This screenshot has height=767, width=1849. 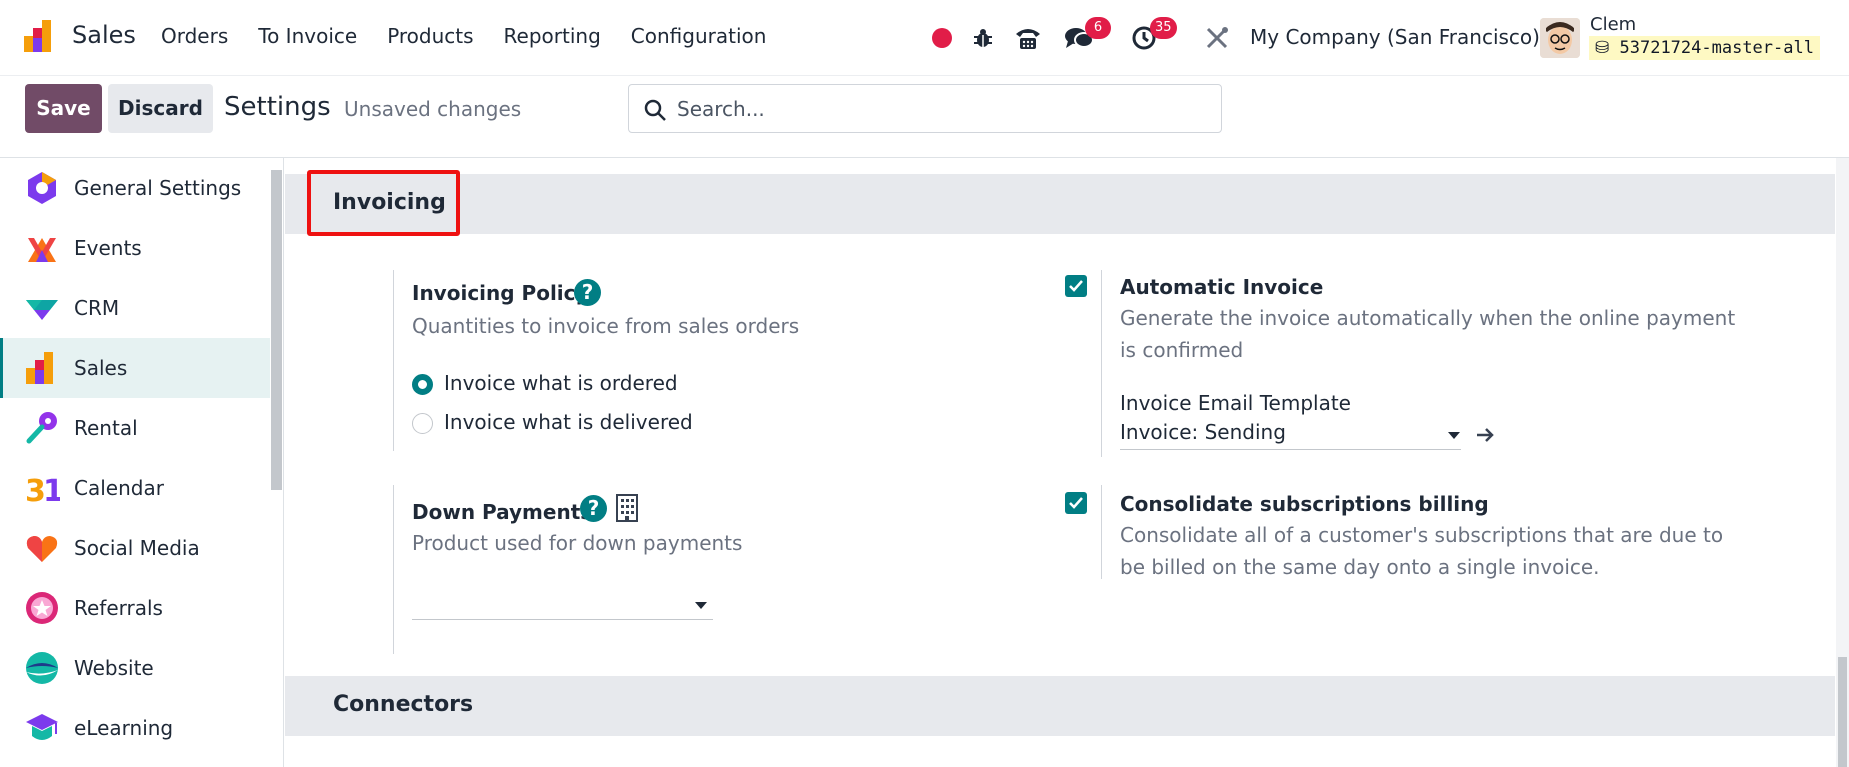 What do you see at coordinates (942, 108) in the screenshot?
I see `search-input` at bounding box center [942, 108].